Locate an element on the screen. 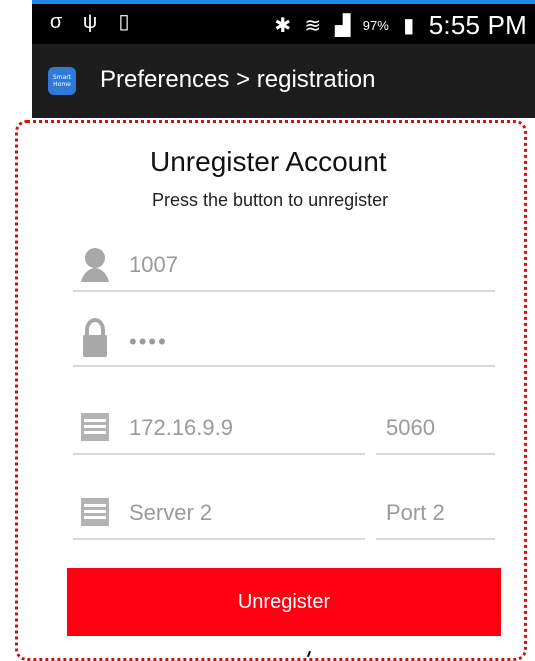 This screenshot has width=535, height=661. app-logo-text: Smart Home is located at coordinates (62, 81).